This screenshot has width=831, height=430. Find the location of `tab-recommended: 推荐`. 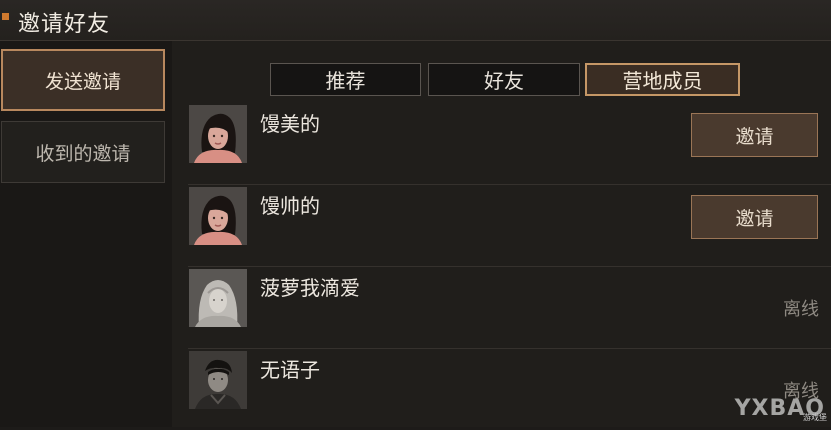

tab-recommended: 推荐 is located at coordinates (345, 79).